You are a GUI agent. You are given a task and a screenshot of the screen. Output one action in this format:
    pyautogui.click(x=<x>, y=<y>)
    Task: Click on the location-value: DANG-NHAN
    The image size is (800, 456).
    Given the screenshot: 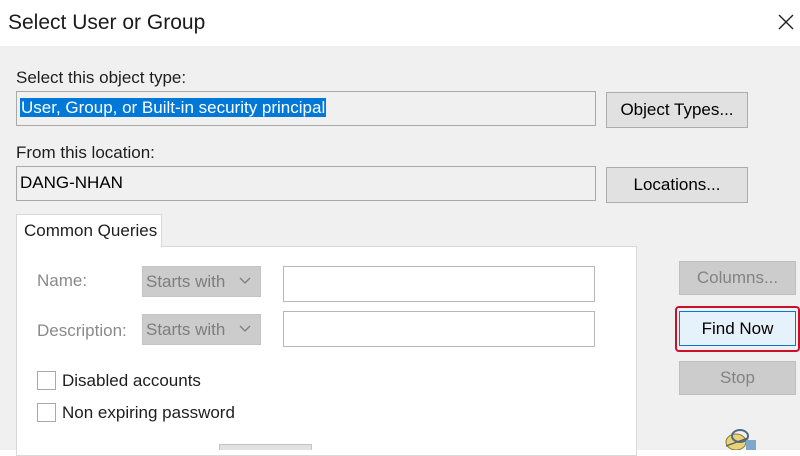 What is the action you would take?
    pyautogui.click(x=71, y=182)
    